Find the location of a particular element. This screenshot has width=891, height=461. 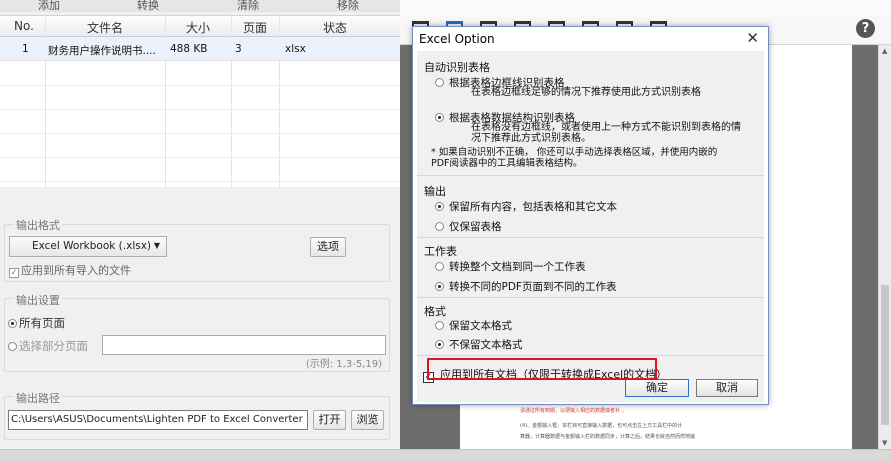

cell-size: 488 KB is located at coordinates (189, 49).